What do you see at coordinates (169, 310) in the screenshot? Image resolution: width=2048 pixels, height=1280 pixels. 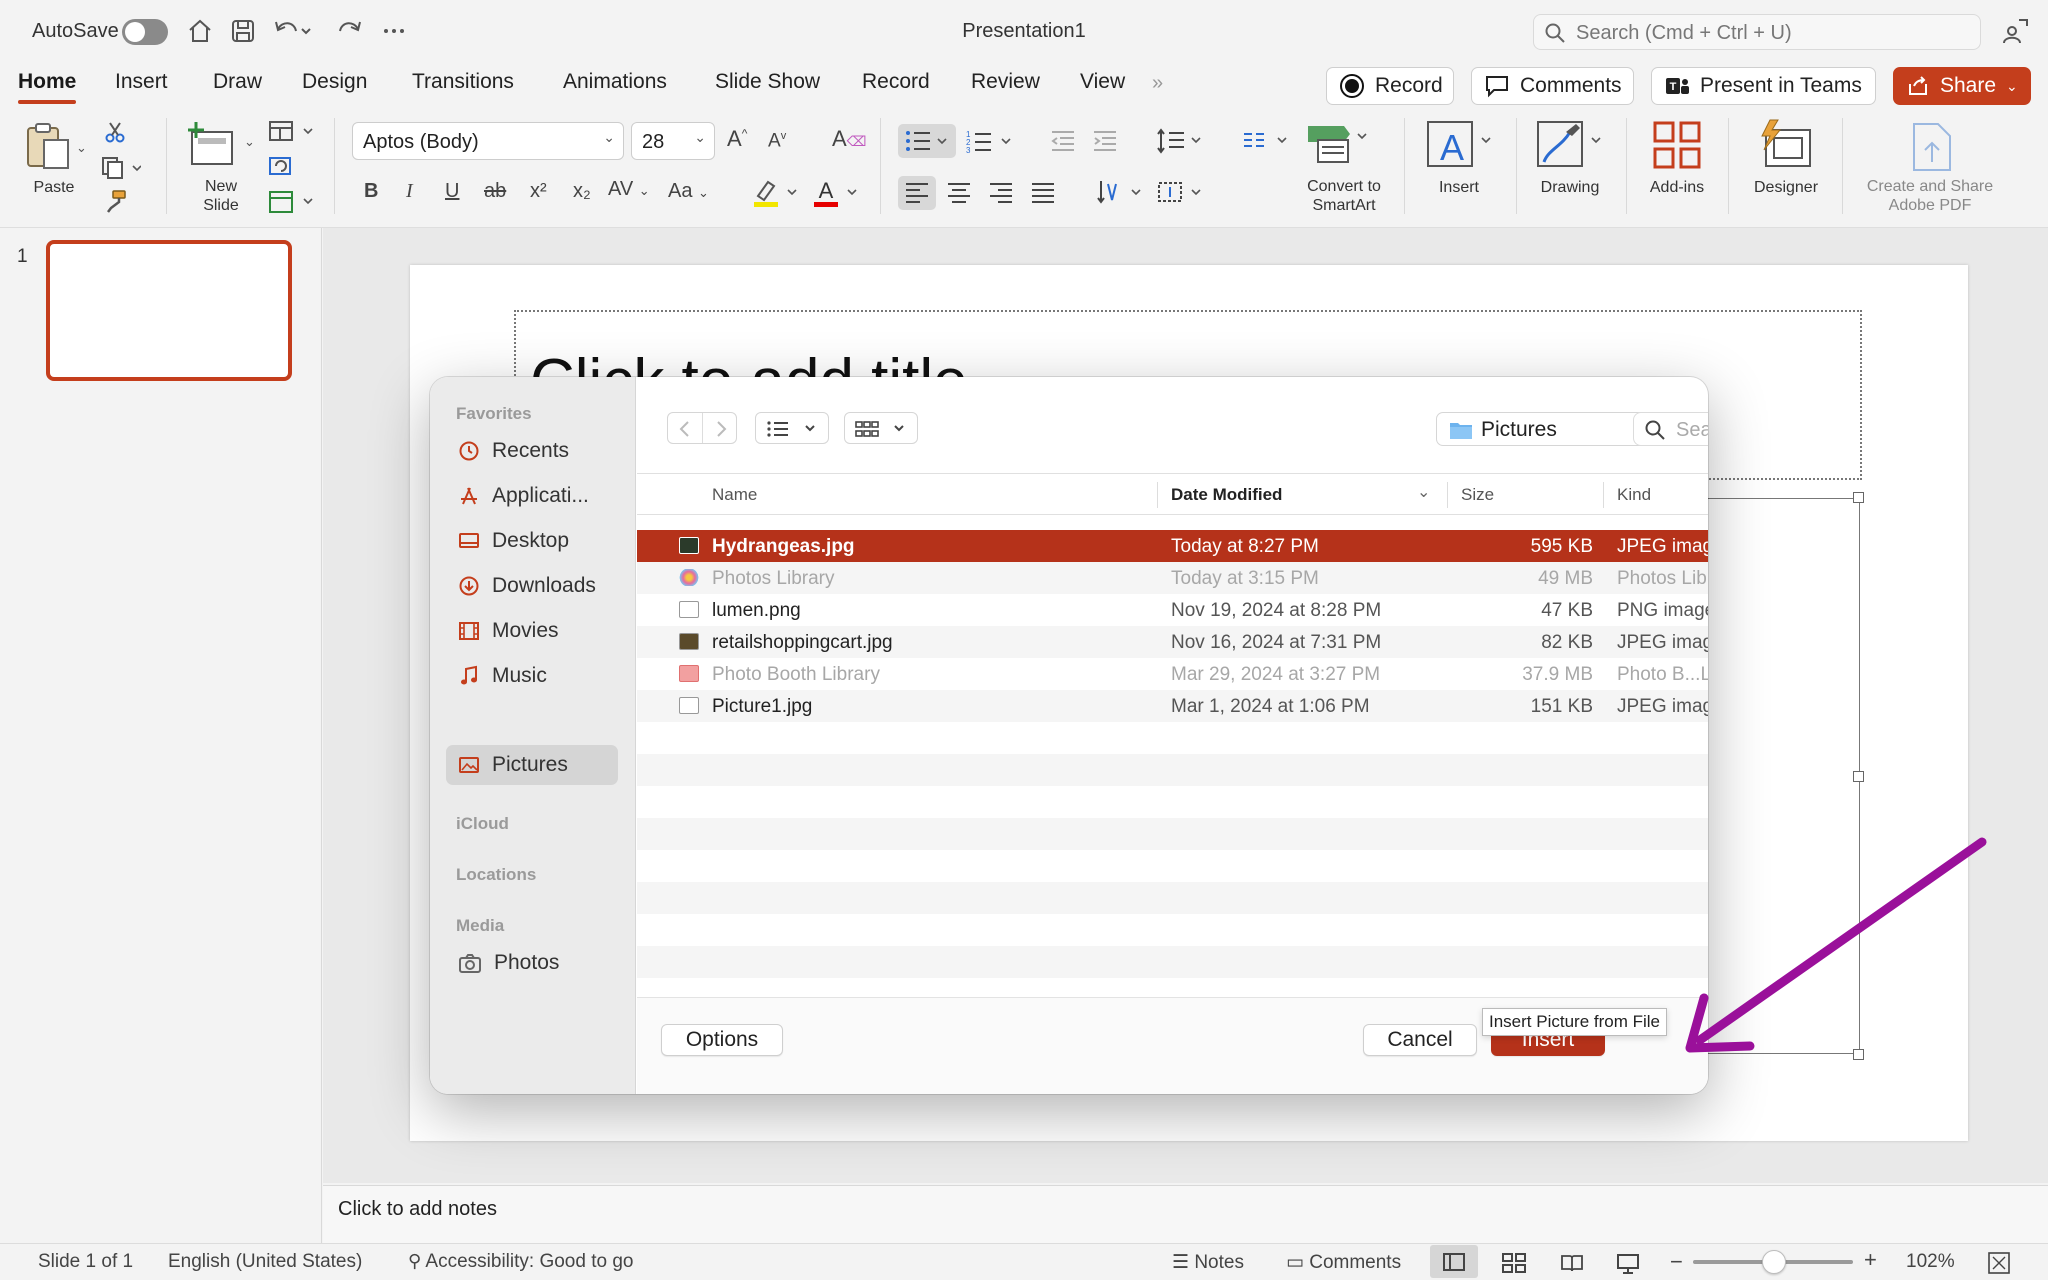 I see `slide-thumbnail` at bounding box center [169, 310].